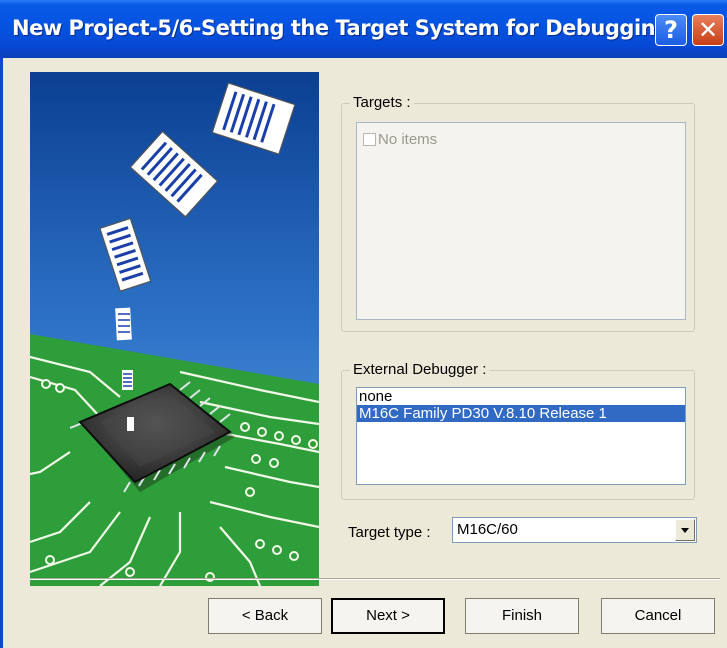 Image resolution: width=727 pixels, height=648 pixels. Describe the element at coordinates (389, 532) in the screenshot. I see `target-type-label: Target type :` at that location.